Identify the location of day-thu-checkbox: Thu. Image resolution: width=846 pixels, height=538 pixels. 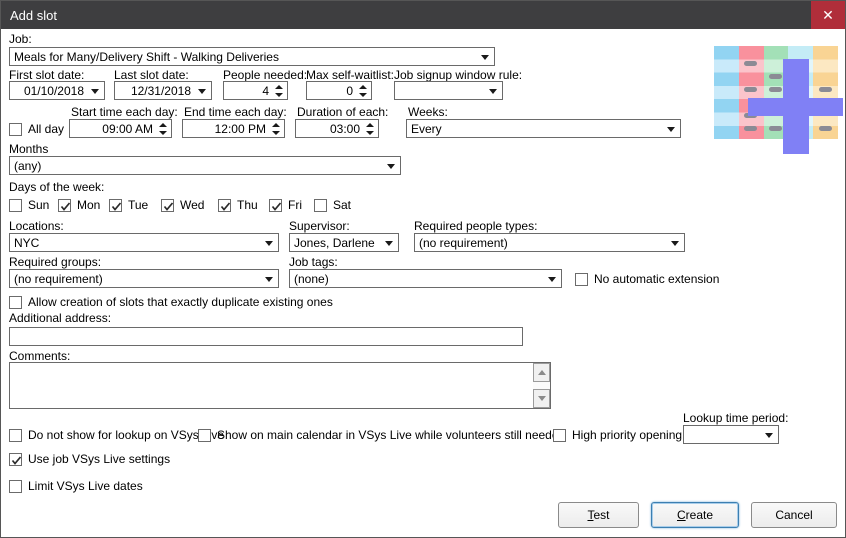
(238, 205).